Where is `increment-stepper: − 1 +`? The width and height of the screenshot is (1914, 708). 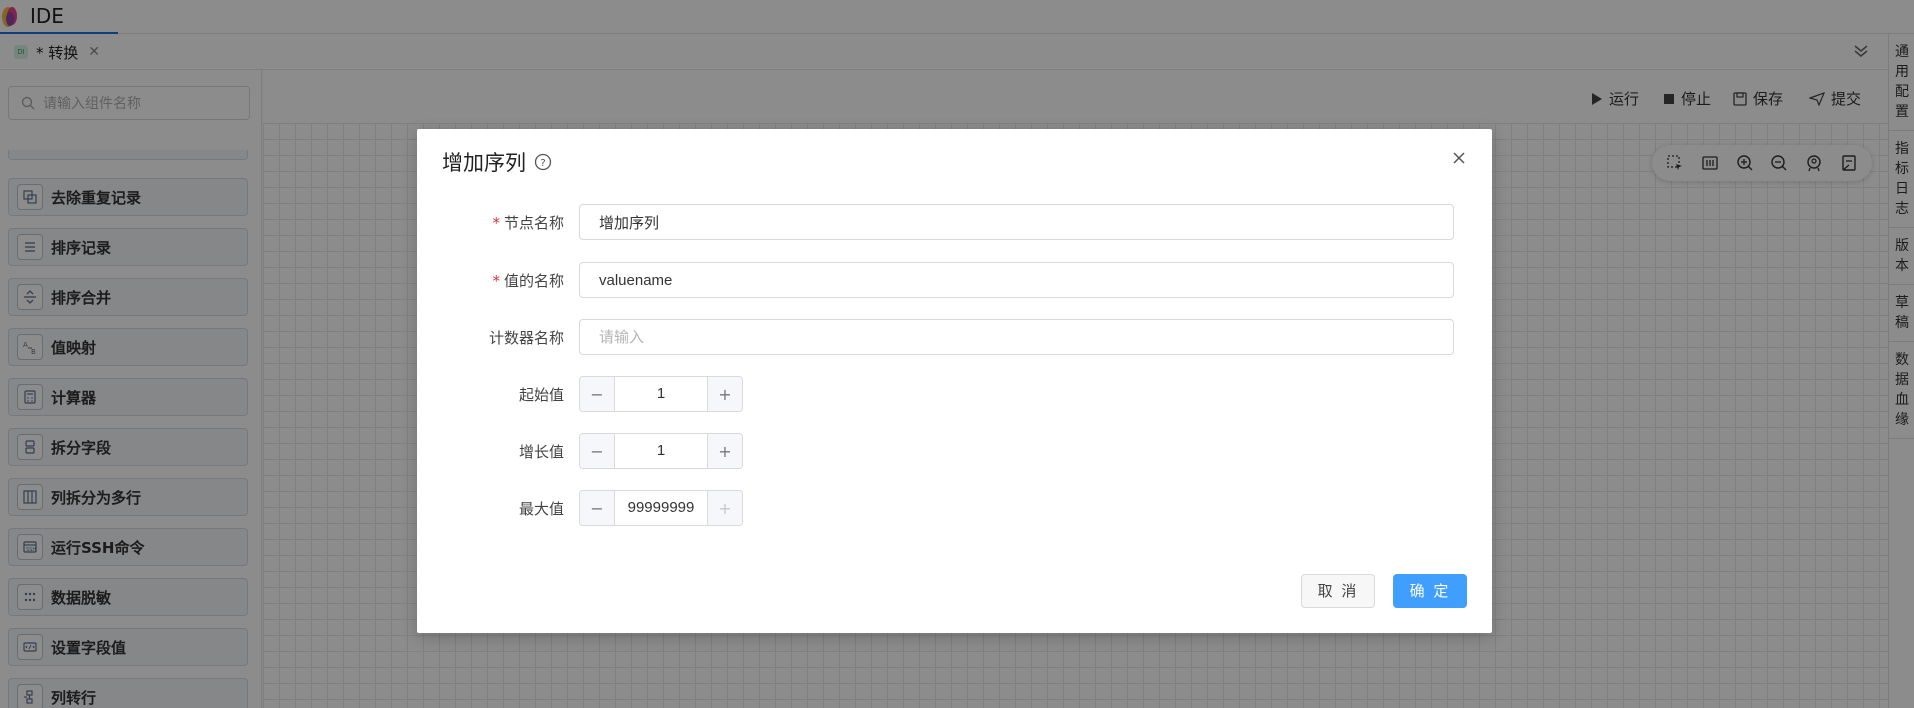 increment-stepper: − 1 + is located at coordinates (661, 451).